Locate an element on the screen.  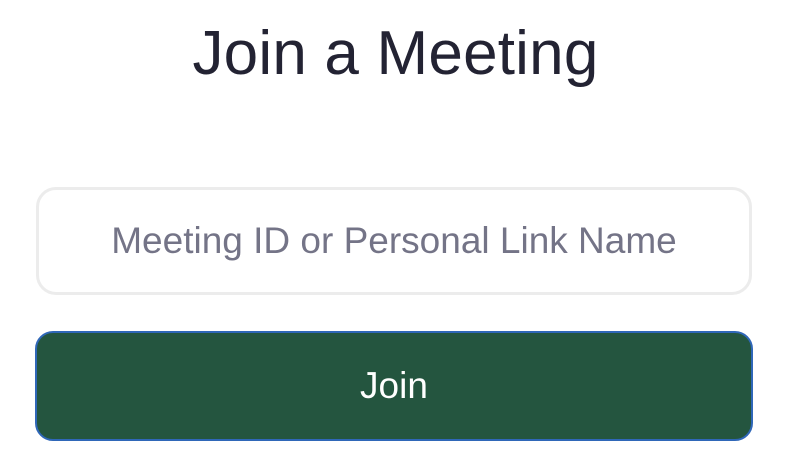
page-title: Join a Meeting is located at coordinates (395, 53).